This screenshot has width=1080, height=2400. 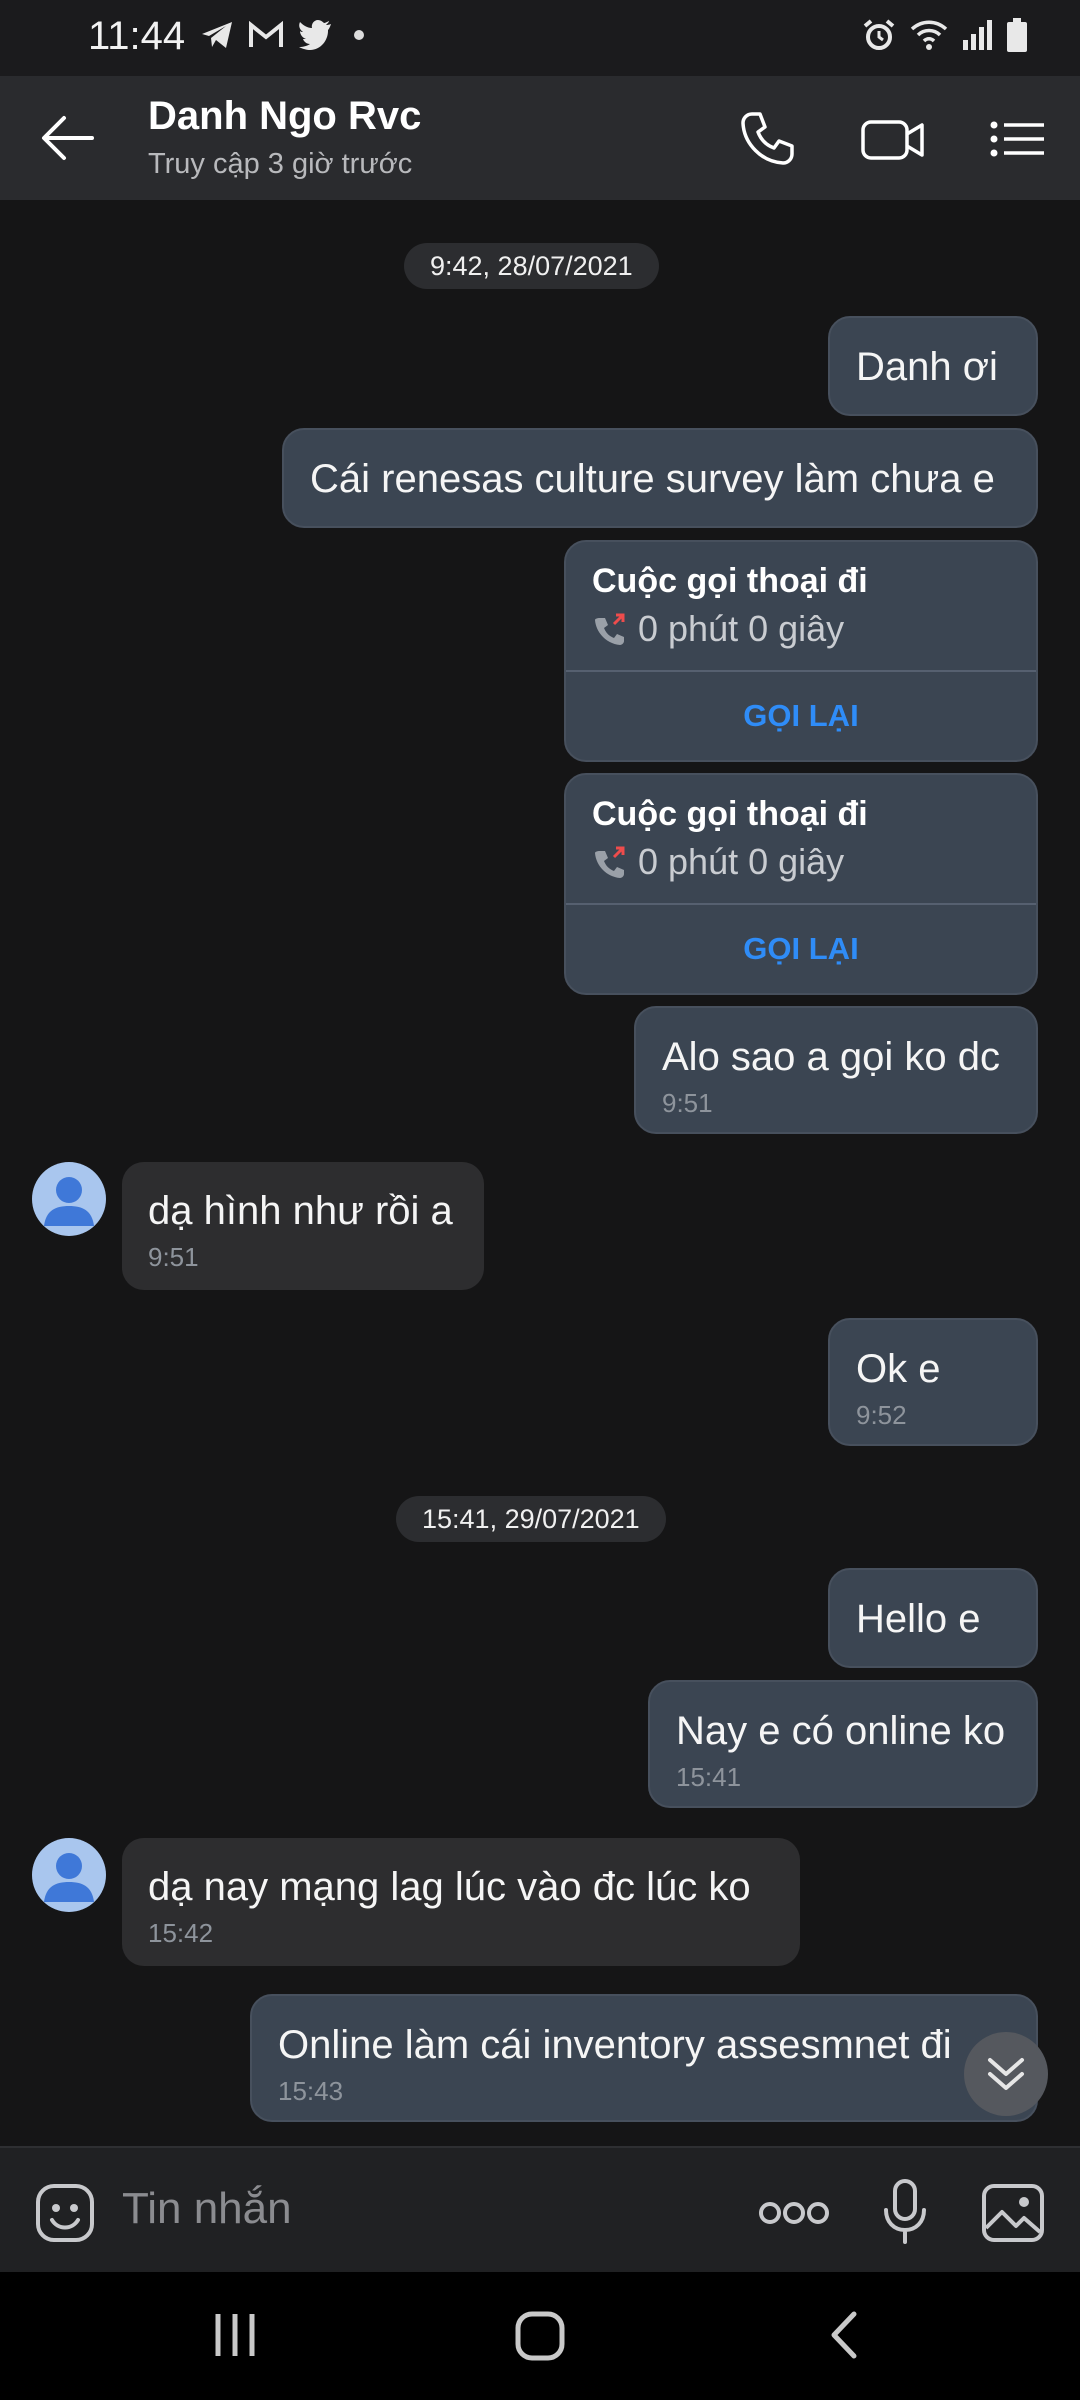 What do you see at coordinates (266, 34) in the screenshot?
I see `gmail-icon` at bounding box center [266, 34].